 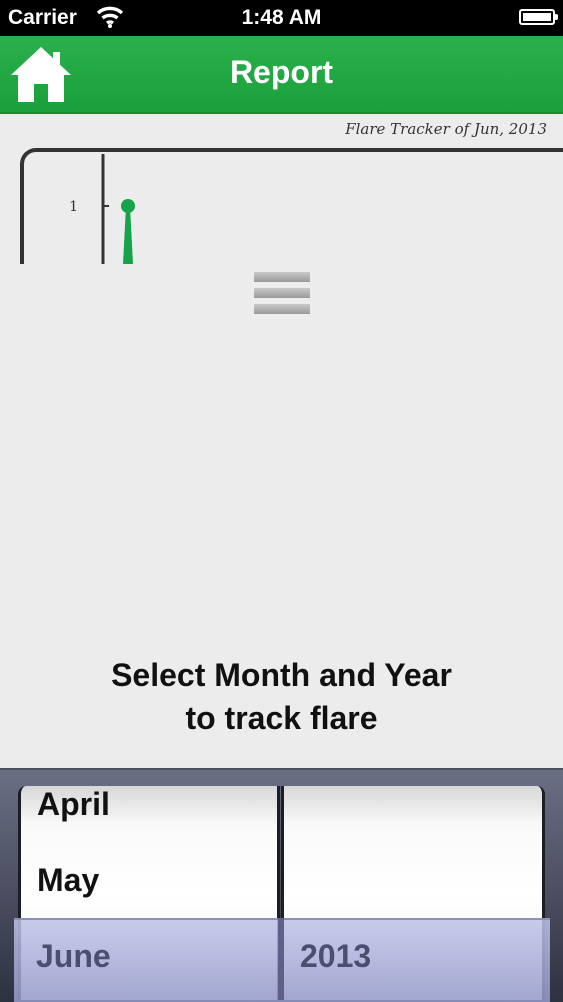 I want to click on status-bar: Carrier 1:48 AM, so click(x=281, y=18).